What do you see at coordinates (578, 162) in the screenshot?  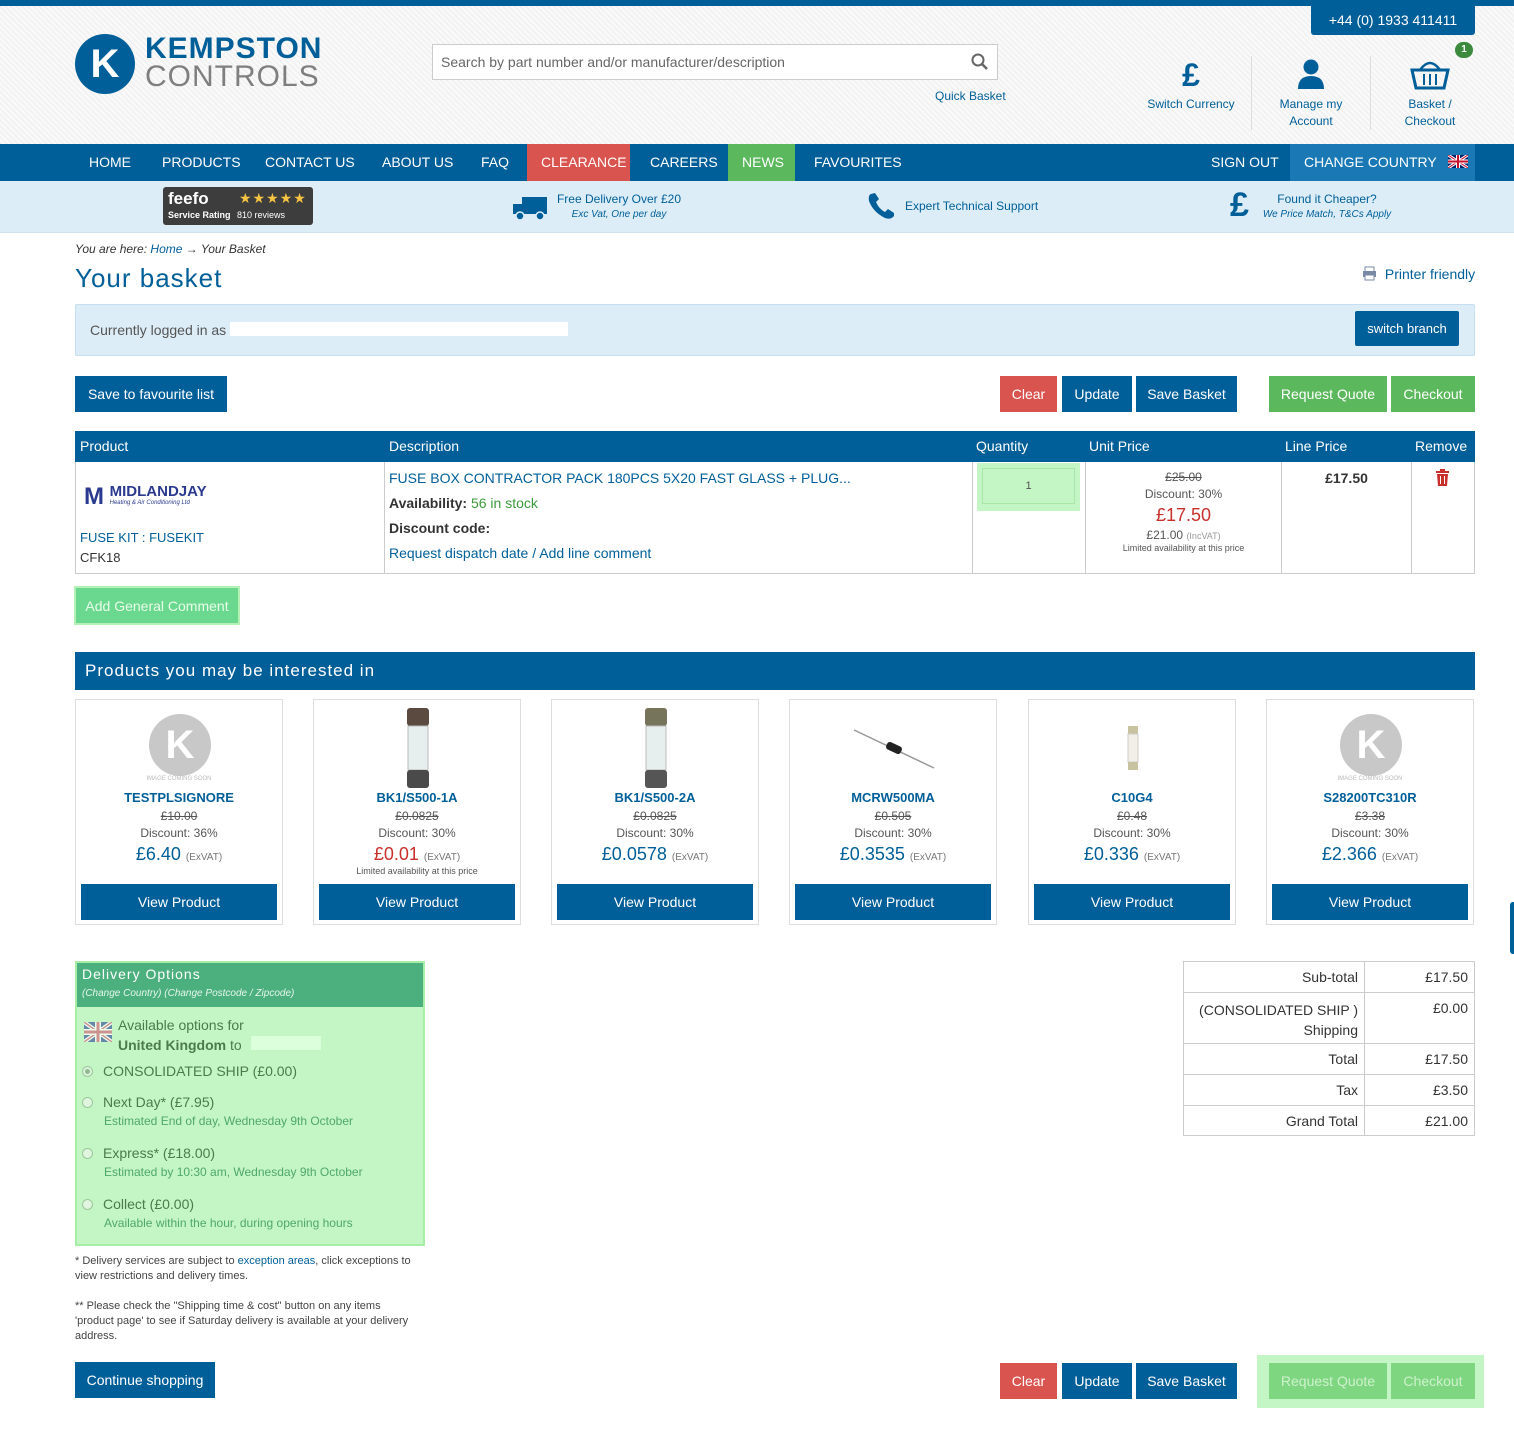 I see `nav-clearance: CLEARANCE` at bounding box center [578, 162].